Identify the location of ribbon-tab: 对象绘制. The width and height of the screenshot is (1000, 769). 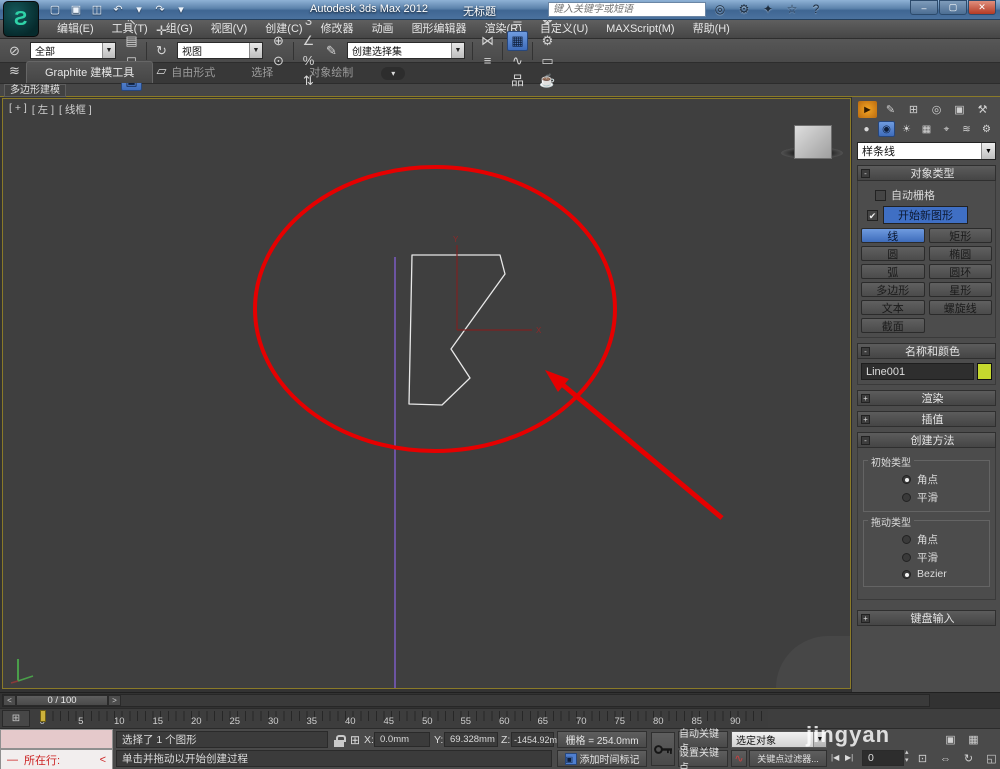
(331, 72).